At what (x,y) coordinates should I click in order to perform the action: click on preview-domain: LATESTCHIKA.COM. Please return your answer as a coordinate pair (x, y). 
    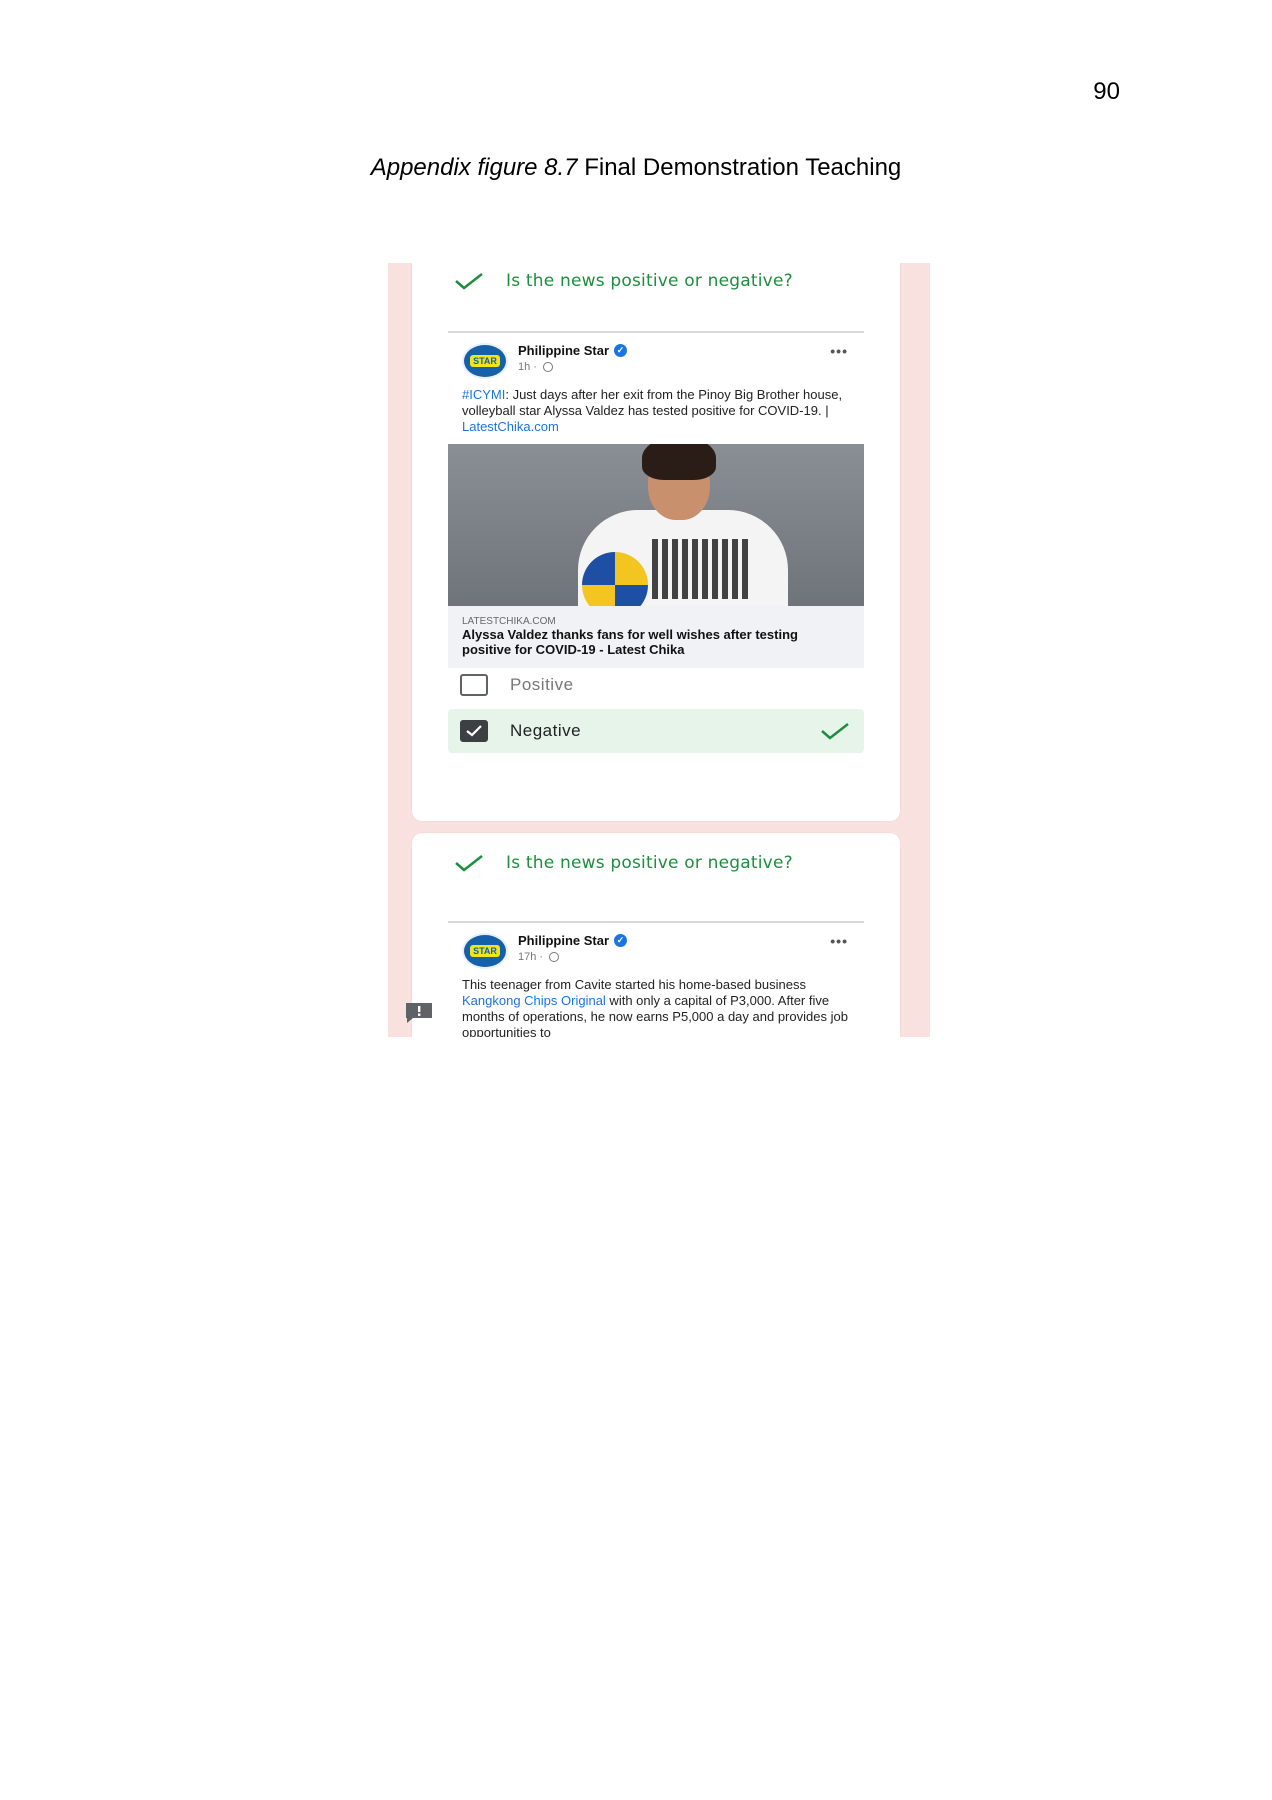
    Looking at the image, I should click on (509, 621).